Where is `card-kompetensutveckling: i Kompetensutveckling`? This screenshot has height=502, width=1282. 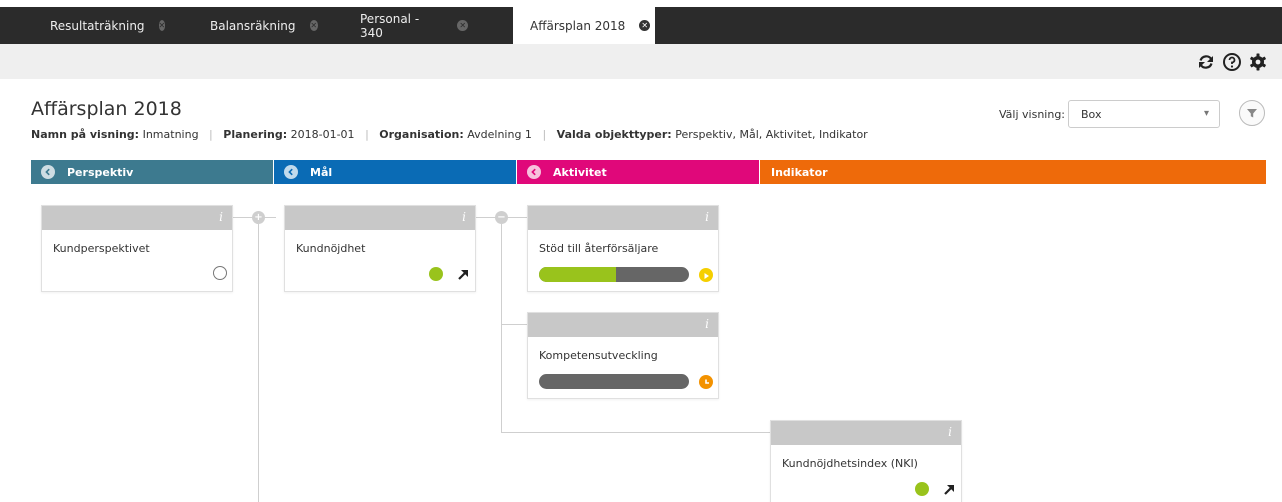
card-kompetensutveckling: i Kompetensutveckling is located at coordinates (623, 355).